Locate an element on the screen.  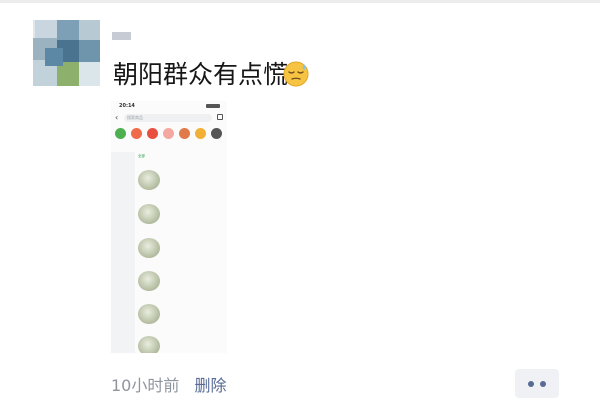
status-time: 20:14 is located at coordinates (127, 106).